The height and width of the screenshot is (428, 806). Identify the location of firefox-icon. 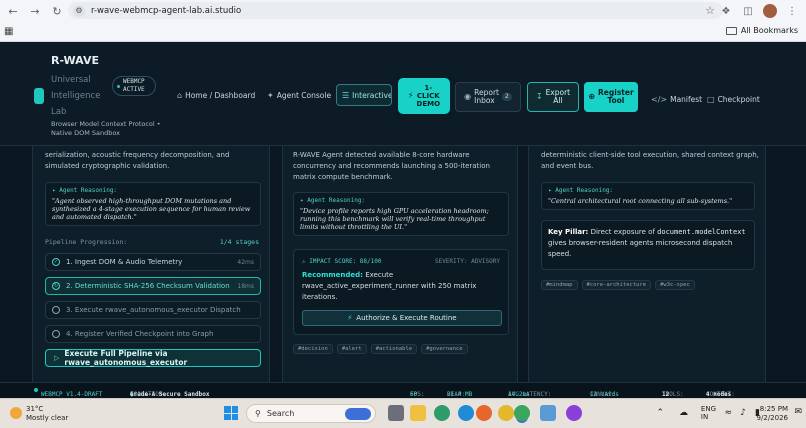
(484, 413).